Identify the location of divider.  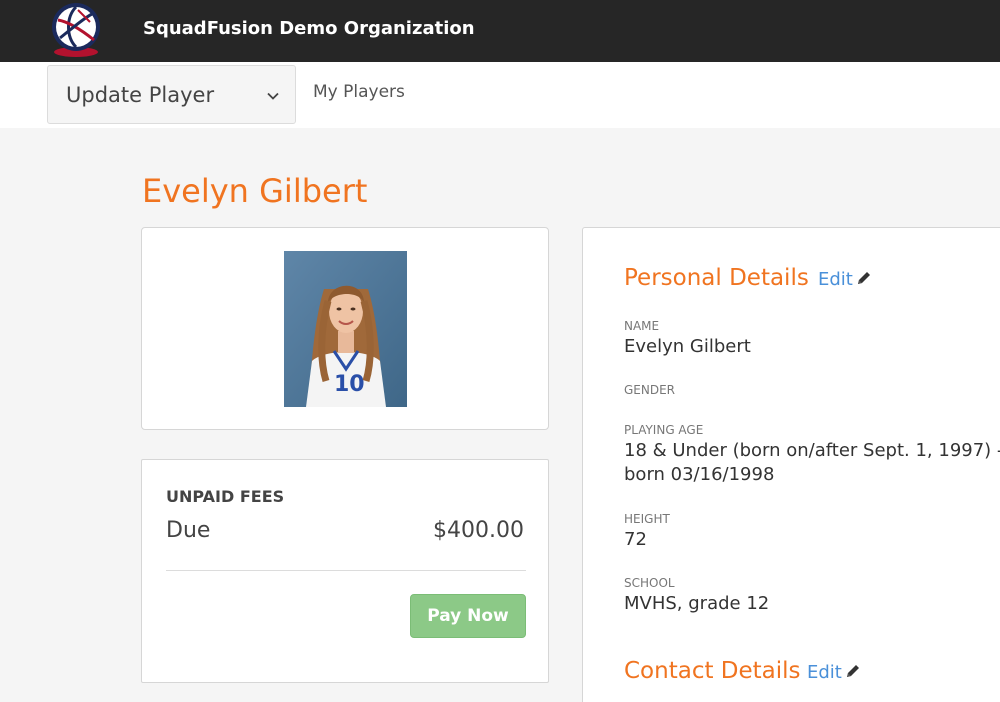
(346, 570).